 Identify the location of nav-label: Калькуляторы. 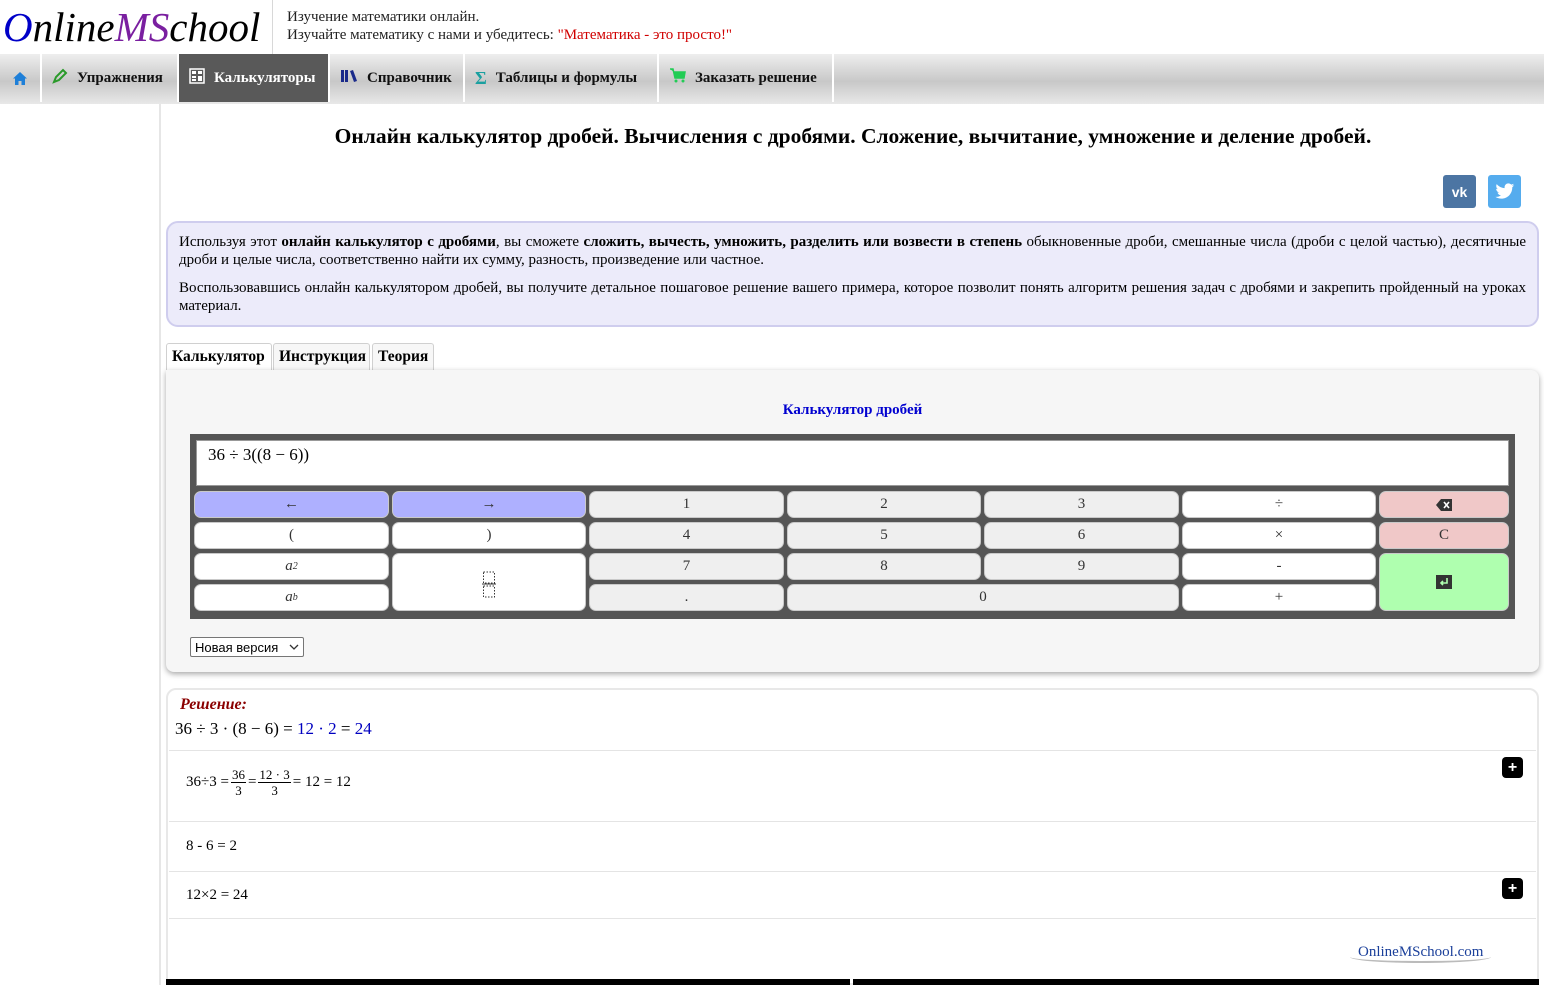
(265, 77).